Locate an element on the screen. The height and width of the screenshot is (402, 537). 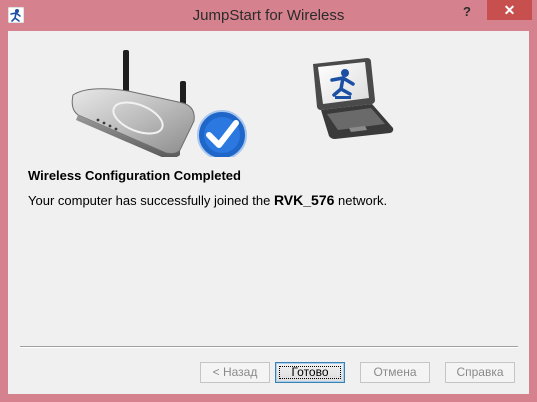
help-button: Справка is located at coordinates (480, 372).